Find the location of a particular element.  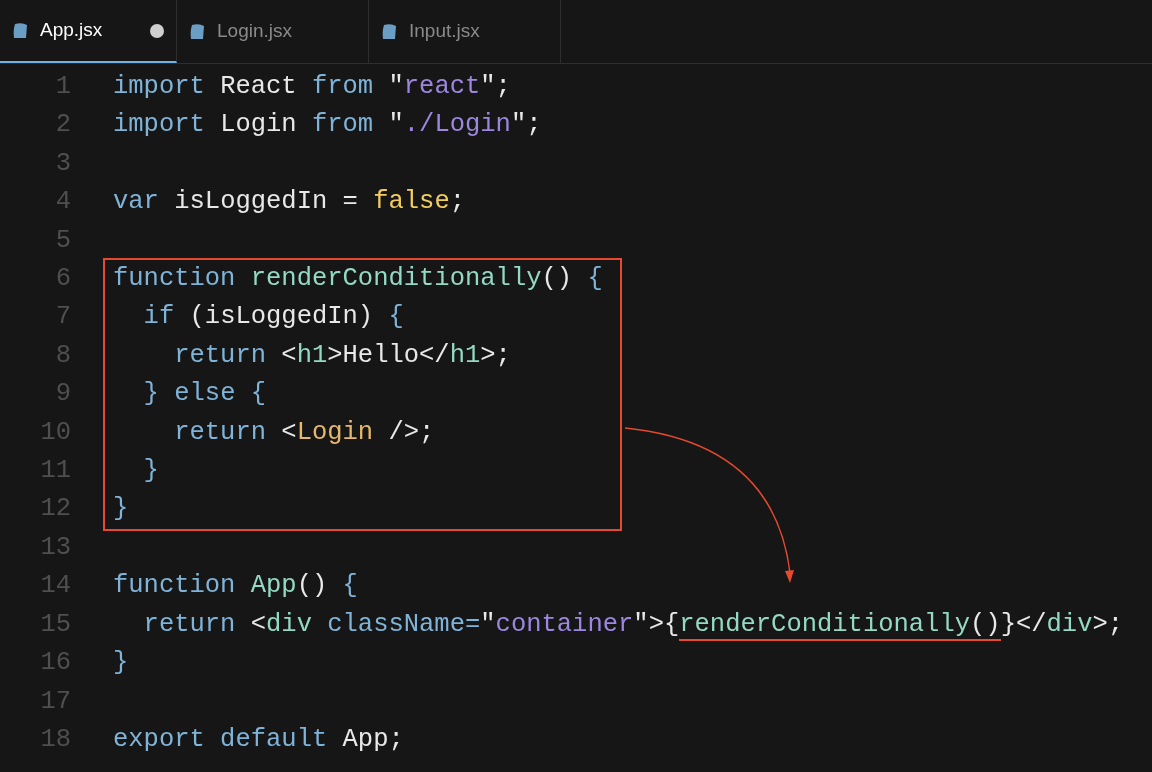

line-number: 1 is located at coordinates (63, 87).